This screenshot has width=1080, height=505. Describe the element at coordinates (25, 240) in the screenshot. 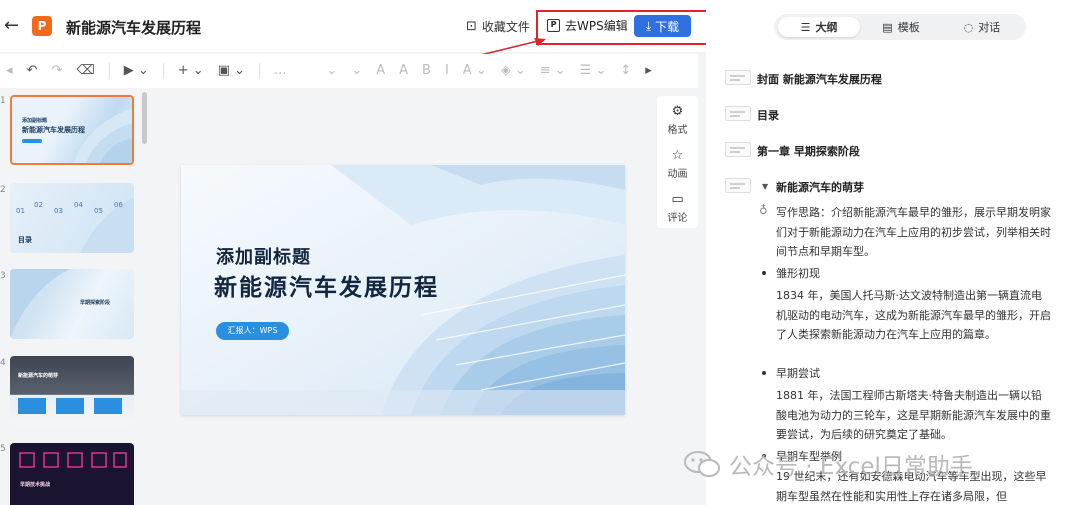

I see `thumbnail-title: 目录` at that location.